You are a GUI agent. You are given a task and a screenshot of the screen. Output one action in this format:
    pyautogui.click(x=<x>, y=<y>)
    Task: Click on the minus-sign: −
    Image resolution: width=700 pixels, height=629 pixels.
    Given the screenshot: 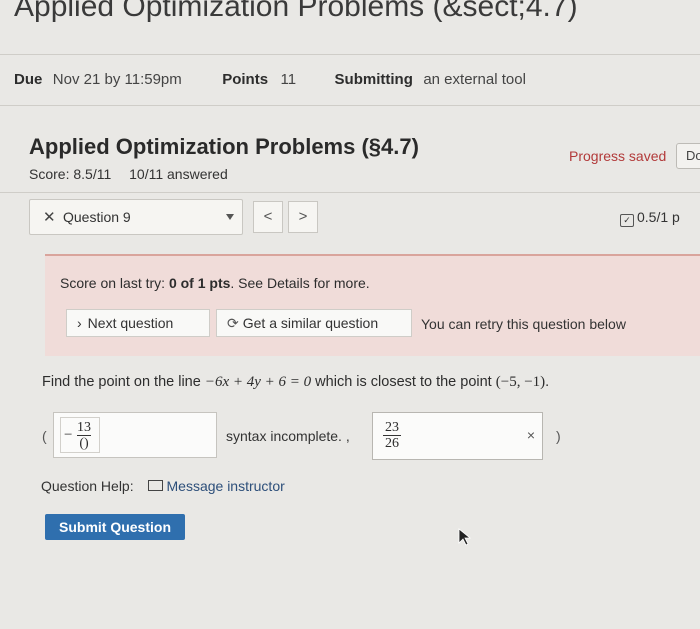 What is the action you would take?
    pyautogui.click(x=68, y=435)
    